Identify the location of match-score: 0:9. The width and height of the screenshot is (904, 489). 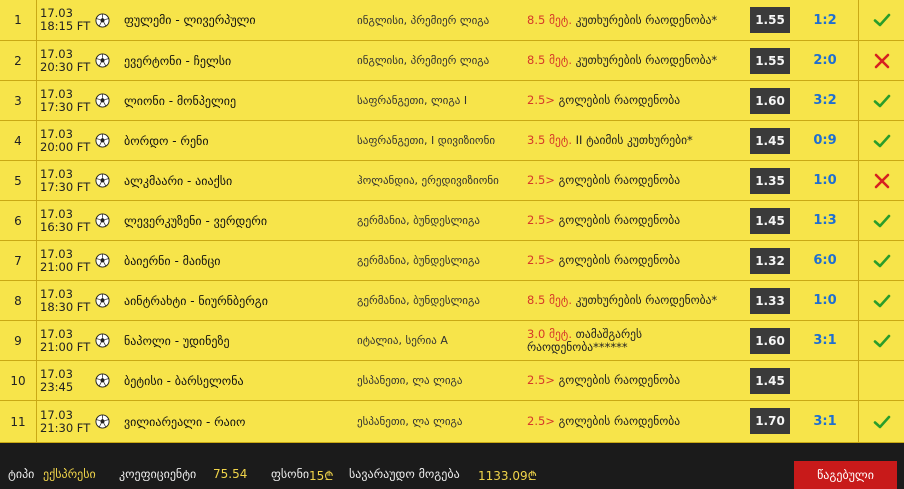
(825, 140).